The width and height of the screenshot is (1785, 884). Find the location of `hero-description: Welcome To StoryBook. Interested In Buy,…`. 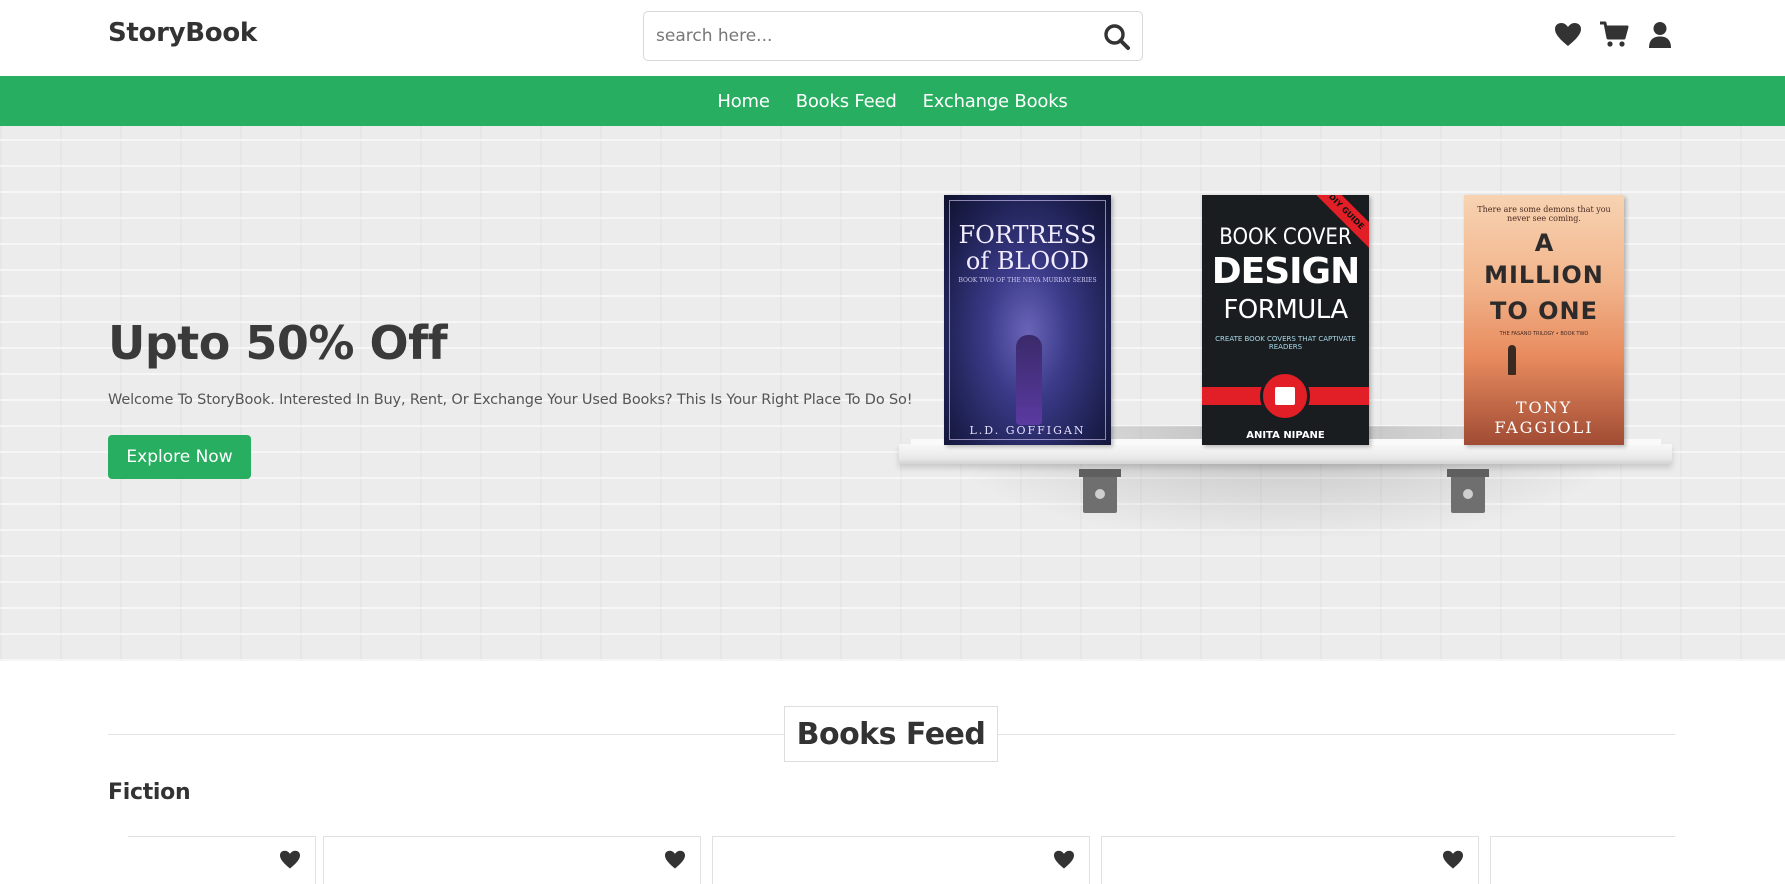

hero-description: Welcome To StoryBook. Interested In Buy,… is located at coordinates (510, 400).